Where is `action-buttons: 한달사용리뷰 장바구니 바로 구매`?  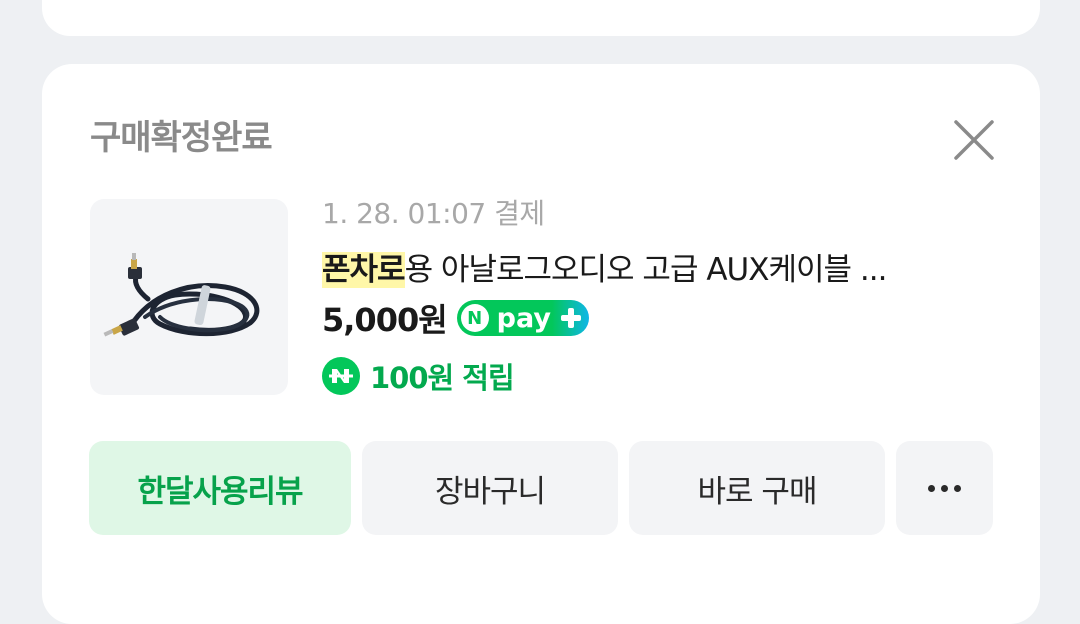
action-buttons: 한달사용리뷰 장바구니 바로 구매 is located at coordinates (541, 488).